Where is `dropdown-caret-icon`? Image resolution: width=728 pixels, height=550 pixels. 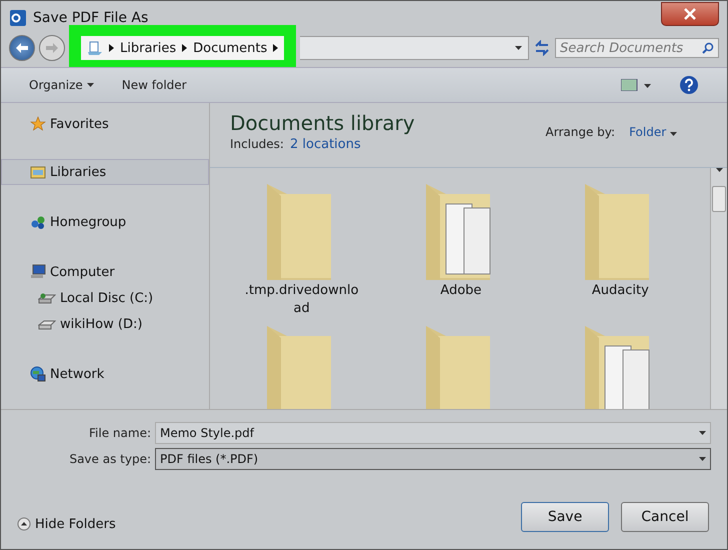
dropdown-caret-icon is located at coordinates (518, 48).